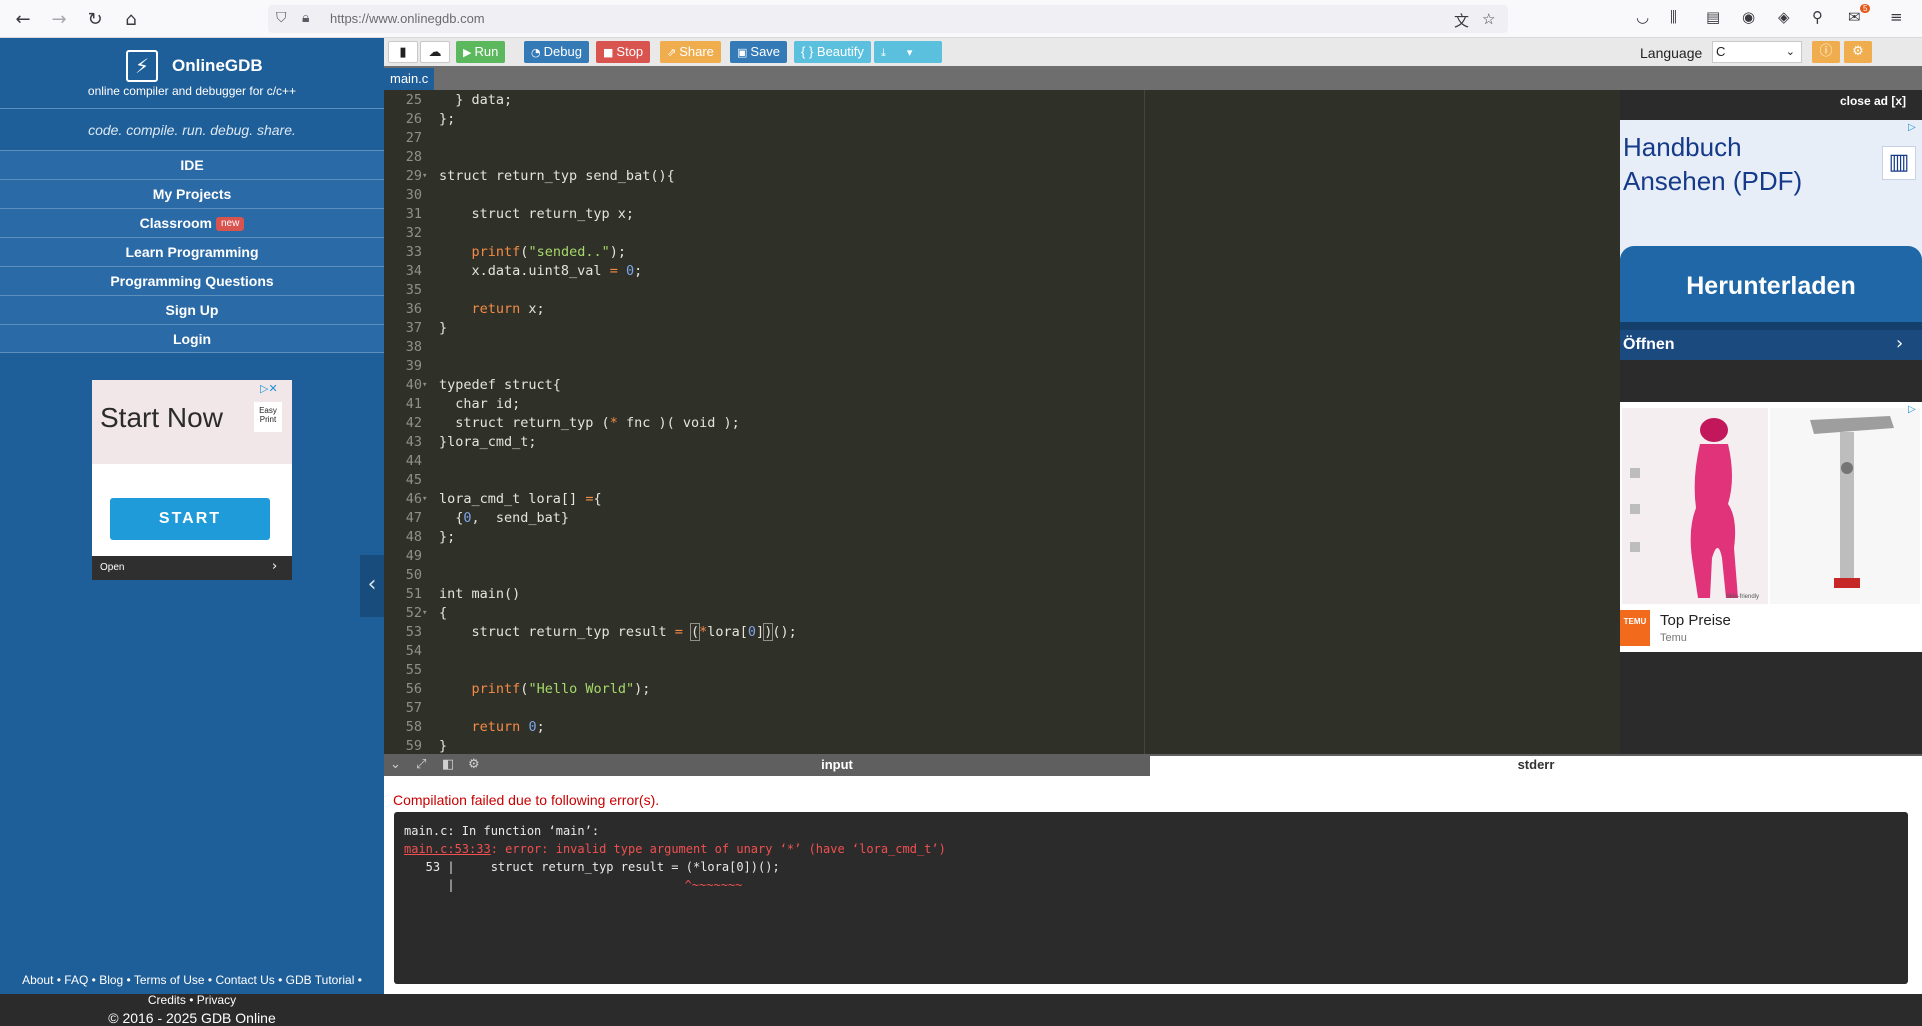 The image size is (1922, 1026). Describe the element at coordinates (504, 518) in the screenshot. I see `code-text: {0, send_bat}` at that location.